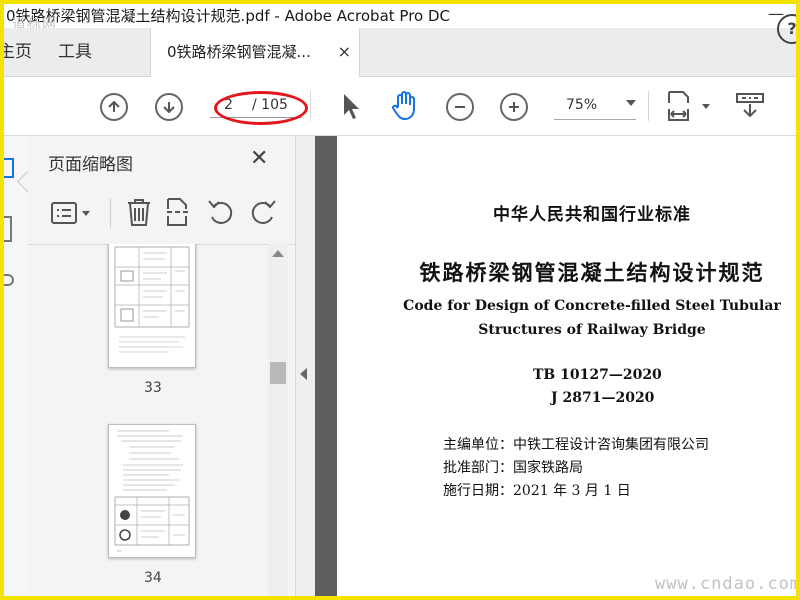 This screenshot has height=600, width=800. What do you see at coordinates (90, 165) in the screenshot?
I see `panel-title: 页面缩略图` at bounding box center [90, 165].